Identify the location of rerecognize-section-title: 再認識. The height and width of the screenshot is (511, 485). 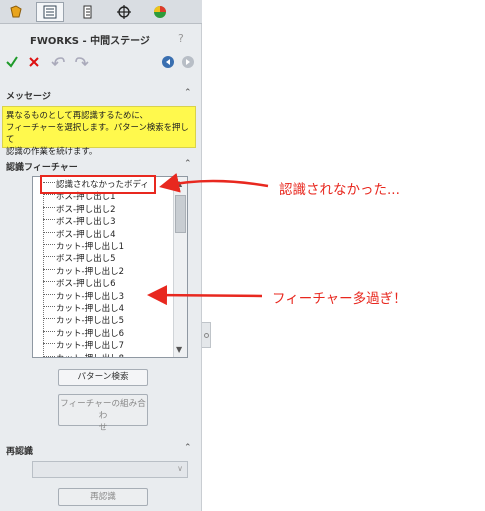
(20, 452).